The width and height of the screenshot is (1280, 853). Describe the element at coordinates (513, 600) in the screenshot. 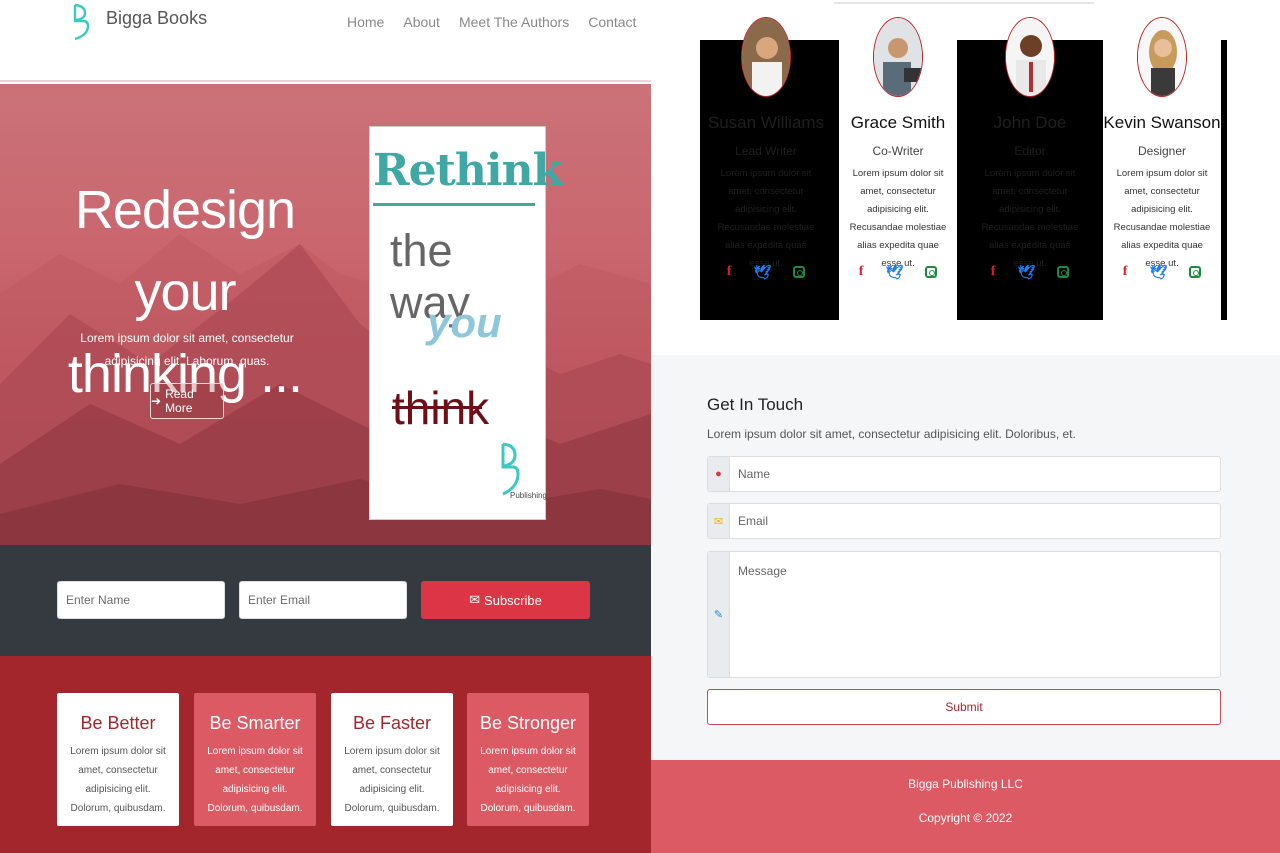

I see `subscribe-button-label: Subscribe` at that location.